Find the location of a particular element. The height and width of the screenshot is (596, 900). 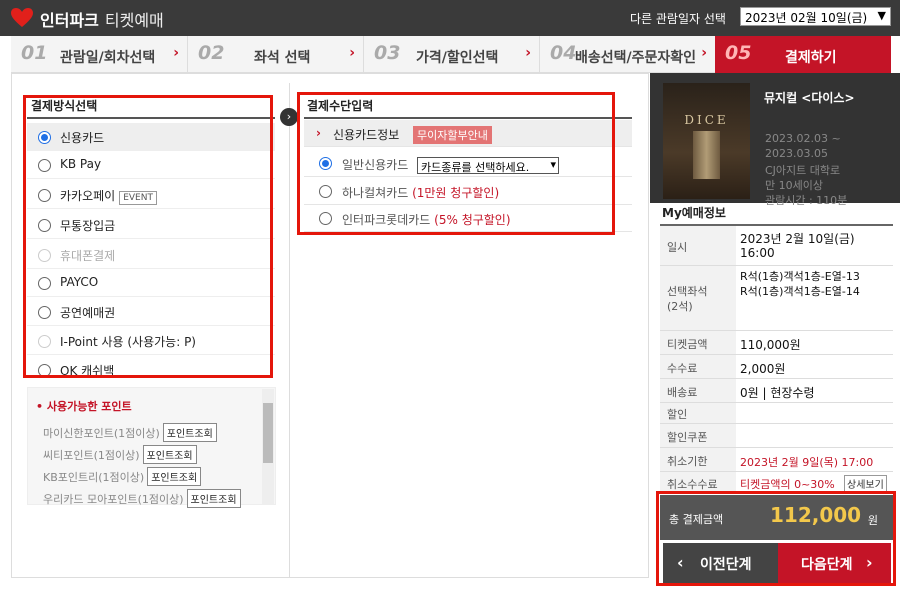

info-row-delivery: 배송료 0원 | 현장수령 is located at coordinates (776, 391).